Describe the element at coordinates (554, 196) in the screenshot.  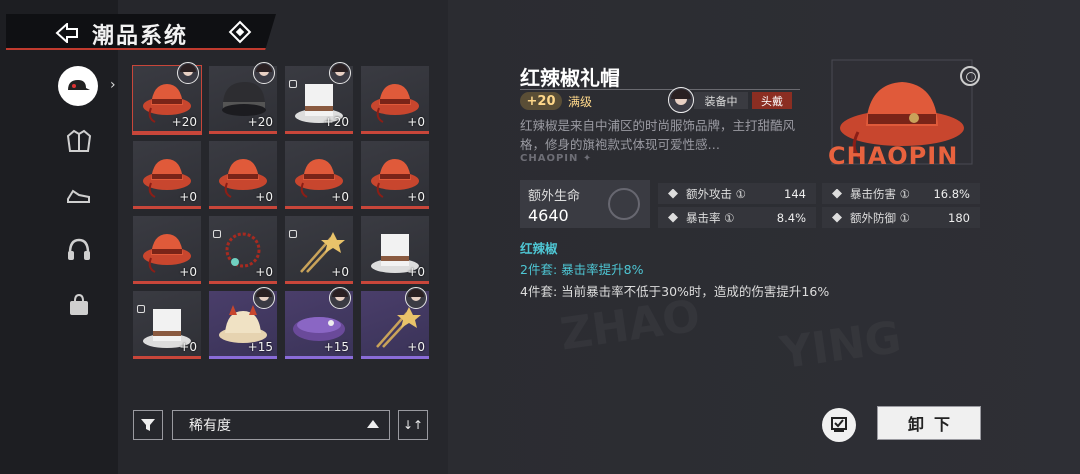
I see `main-stat-label: 额外生命` at that location.